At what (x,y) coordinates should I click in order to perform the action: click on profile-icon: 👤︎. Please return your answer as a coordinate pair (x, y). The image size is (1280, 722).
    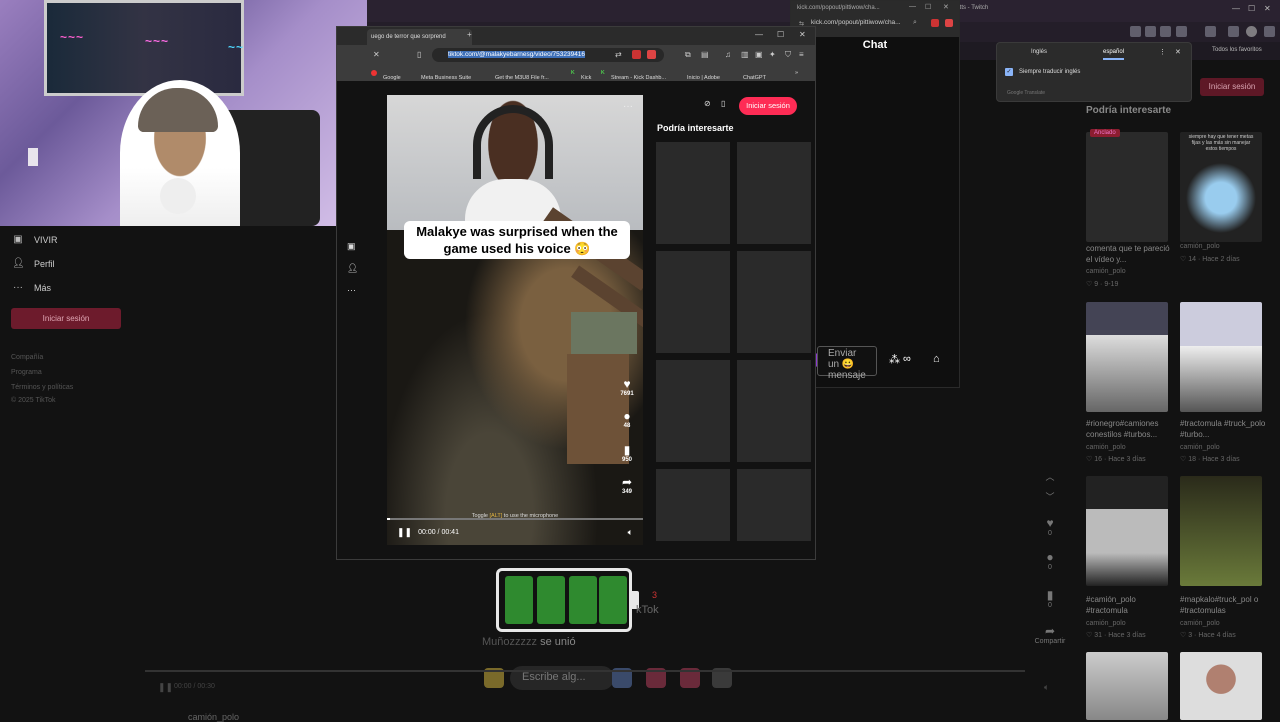
    Looking at the image, I should click on (352, 268).